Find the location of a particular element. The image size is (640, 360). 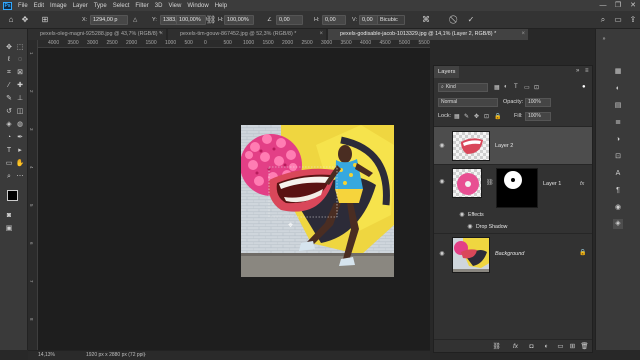

blend-mode-select: Normal is located at coordinates (468, 102).